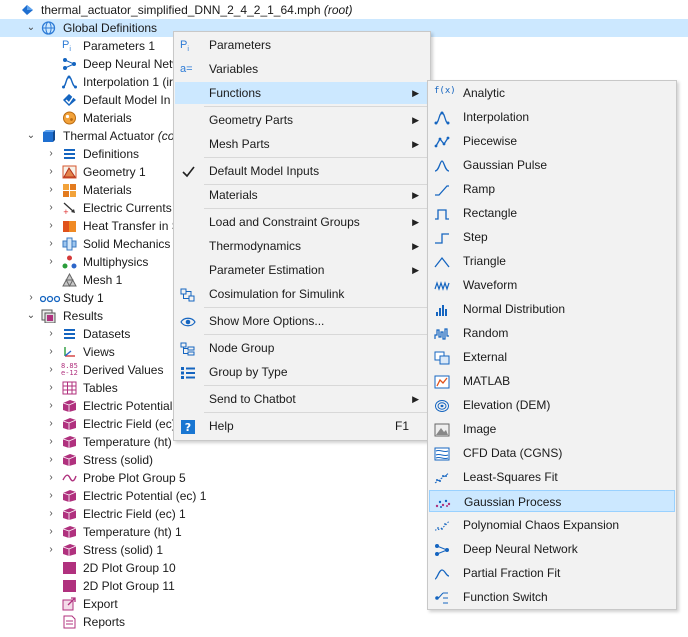 The image size is (688, 637). Describe the element at coordinates (415, 120) in the screenshot. I see `submenu-arrow-icon: ▶` at that location.